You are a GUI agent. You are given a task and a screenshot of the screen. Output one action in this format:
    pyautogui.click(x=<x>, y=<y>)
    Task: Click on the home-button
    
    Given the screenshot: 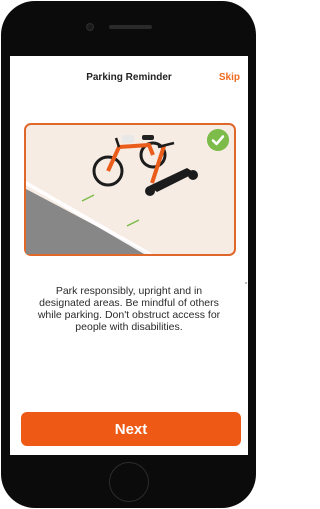 What is the action you would take?
    pyautogui.click(x=129, y=482)
    